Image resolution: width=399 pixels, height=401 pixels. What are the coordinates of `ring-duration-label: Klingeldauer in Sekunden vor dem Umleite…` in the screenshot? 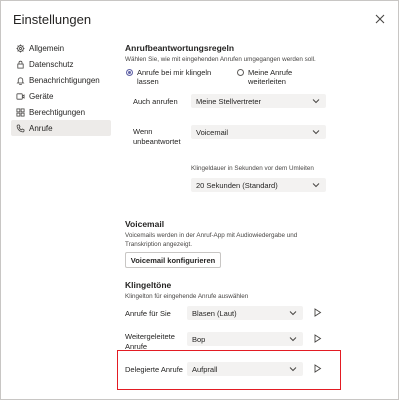 It's located at (252, 168).